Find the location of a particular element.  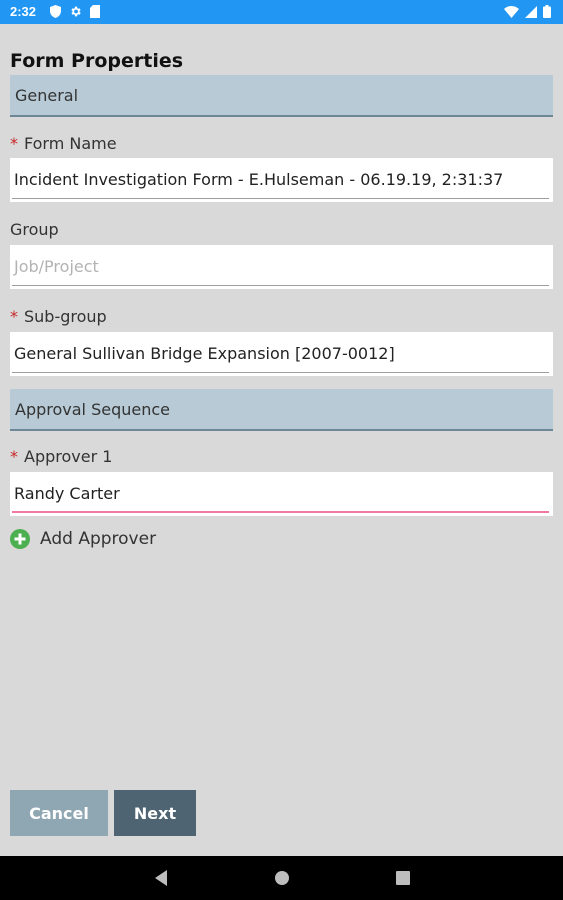

recent-apps-icon is located at coordinates (403, 878).